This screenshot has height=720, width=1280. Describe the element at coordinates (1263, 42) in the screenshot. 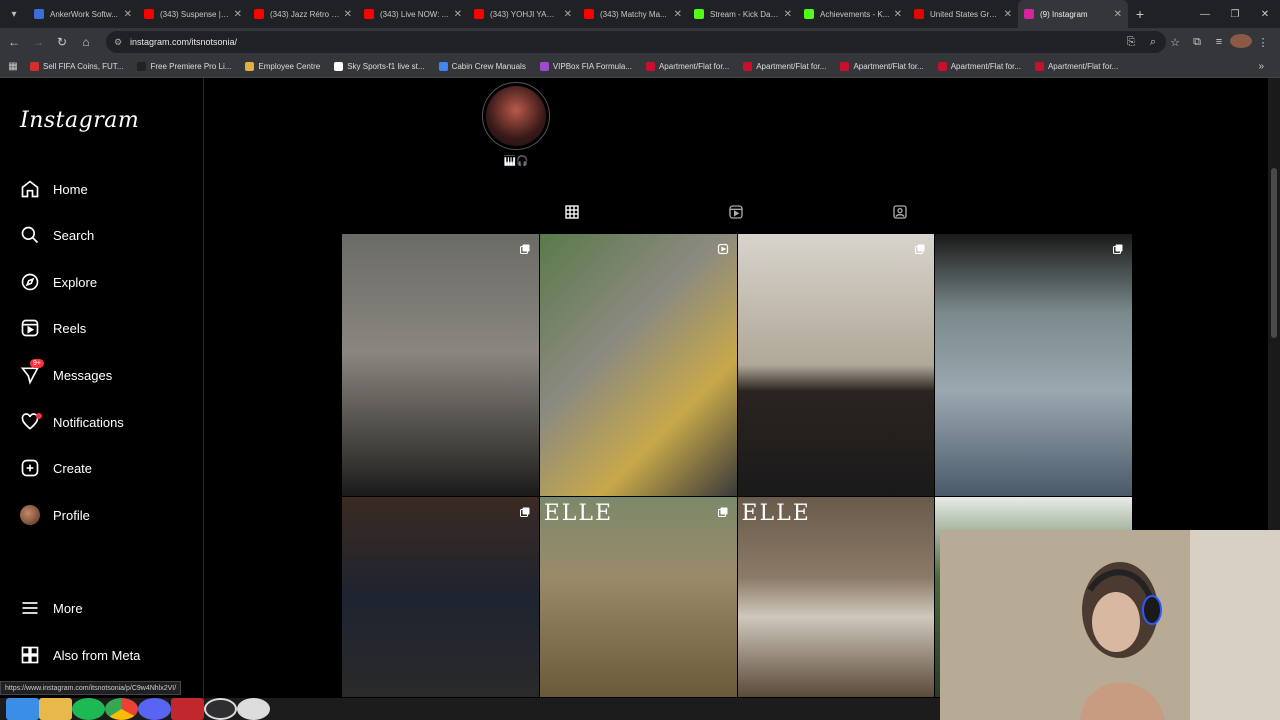

I see `browser-menu-icon: ⋮` at that location.